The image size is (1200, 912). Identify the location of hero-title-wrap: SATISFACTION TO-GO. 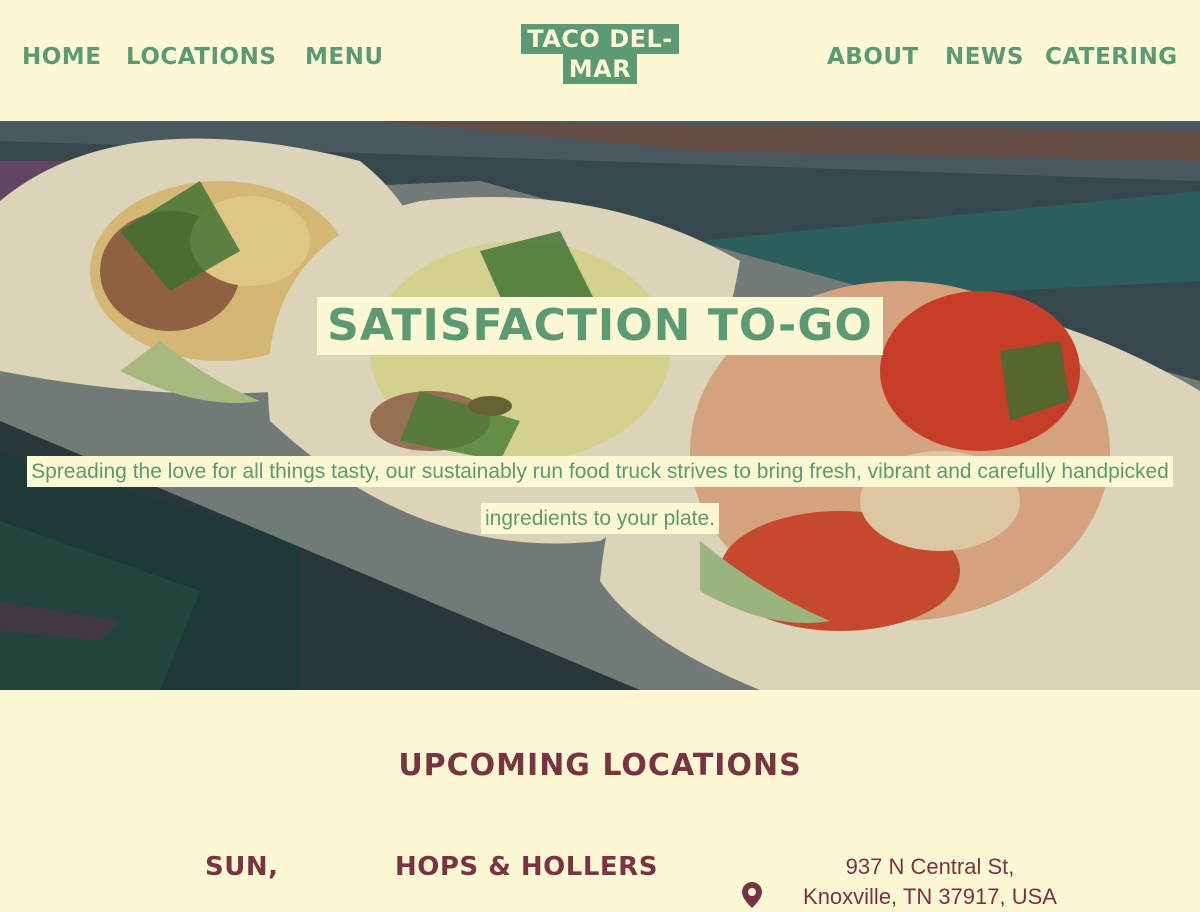
(600, 326).